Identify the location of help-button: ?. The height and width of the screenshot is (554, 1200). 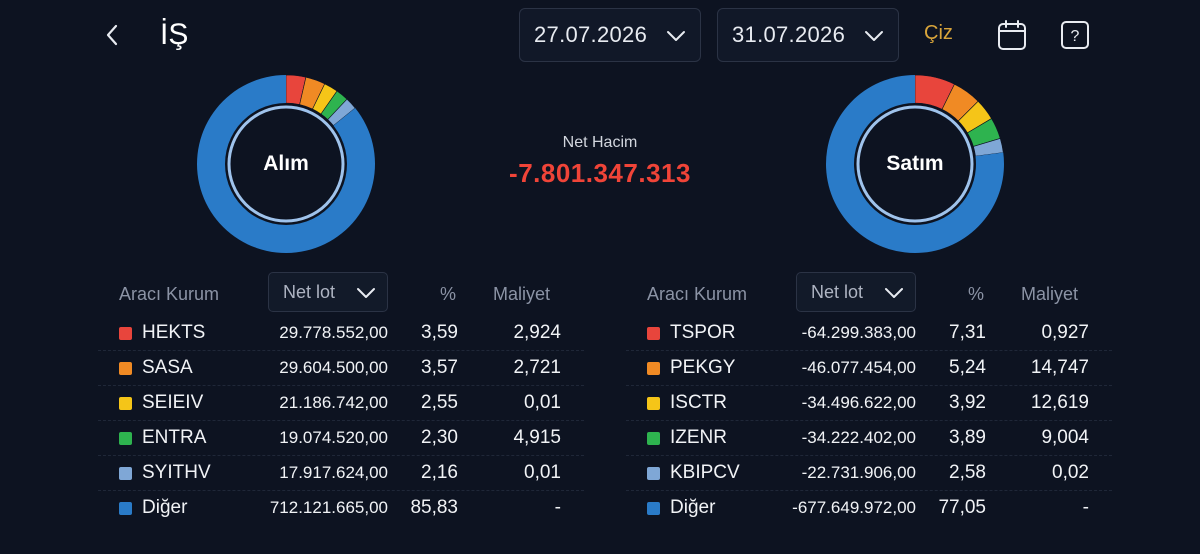
(1075, 35).